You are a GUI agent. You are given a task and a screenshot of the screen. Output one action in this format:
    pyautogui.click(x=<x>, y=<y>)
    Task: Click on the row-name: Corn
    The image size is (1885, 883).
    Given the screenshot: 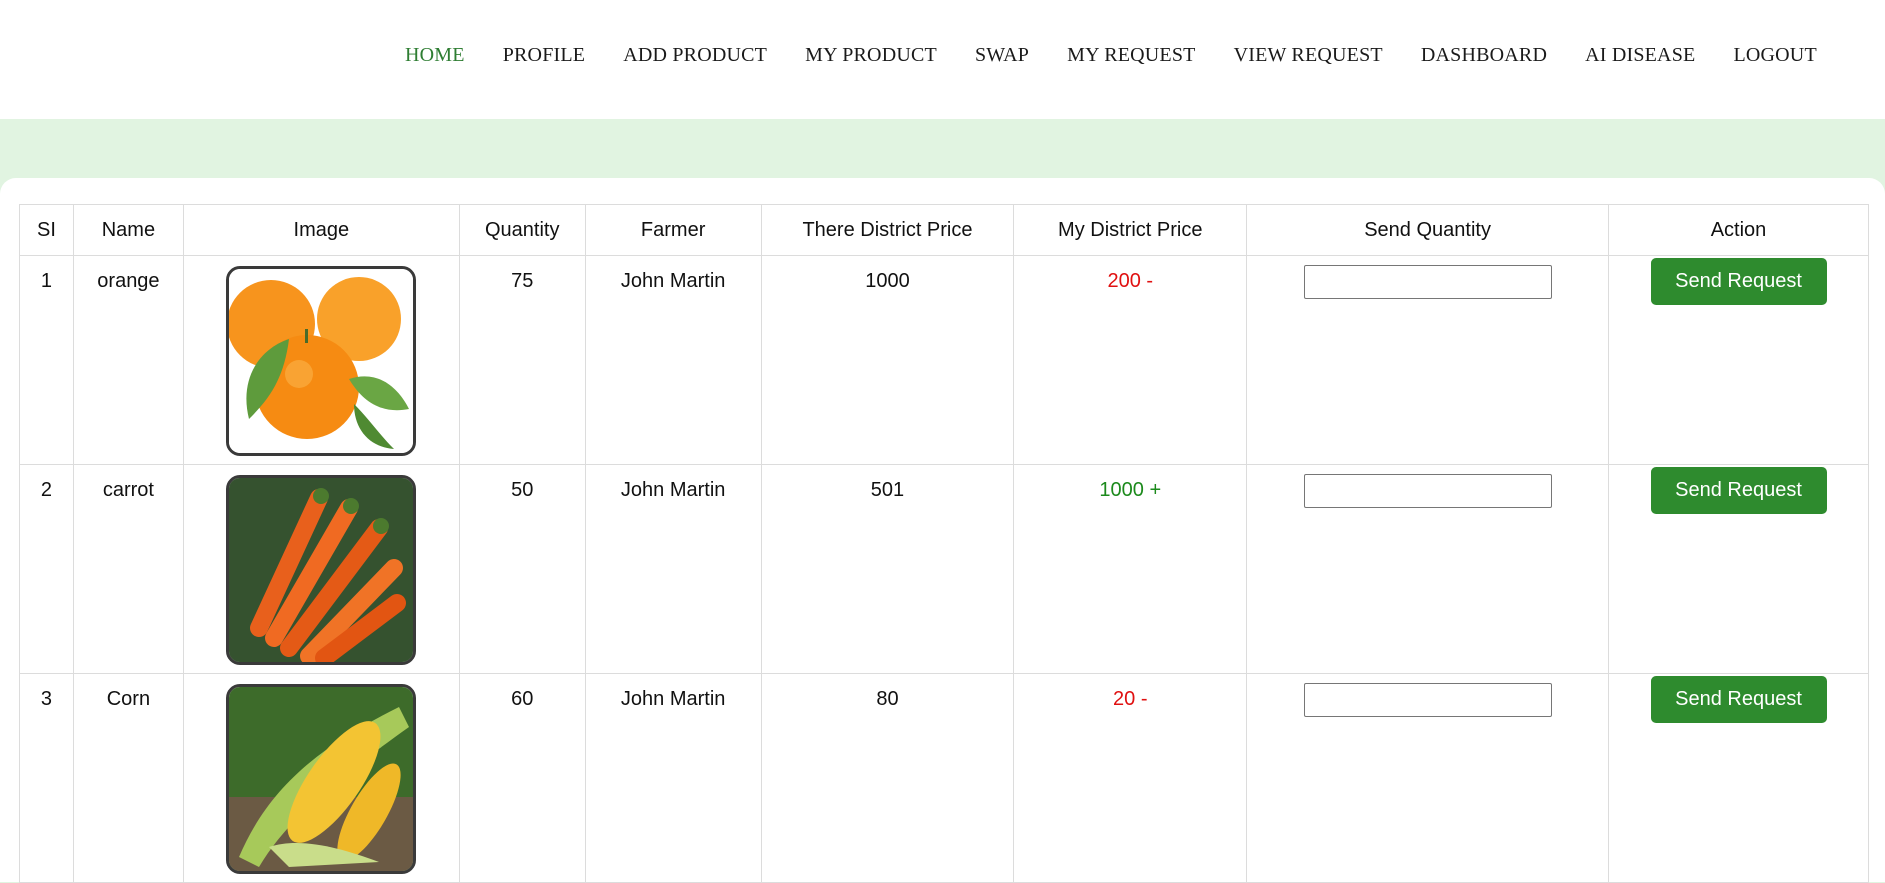 What is the action you would take?
    pyautogui.click(x=128, y=699)
    